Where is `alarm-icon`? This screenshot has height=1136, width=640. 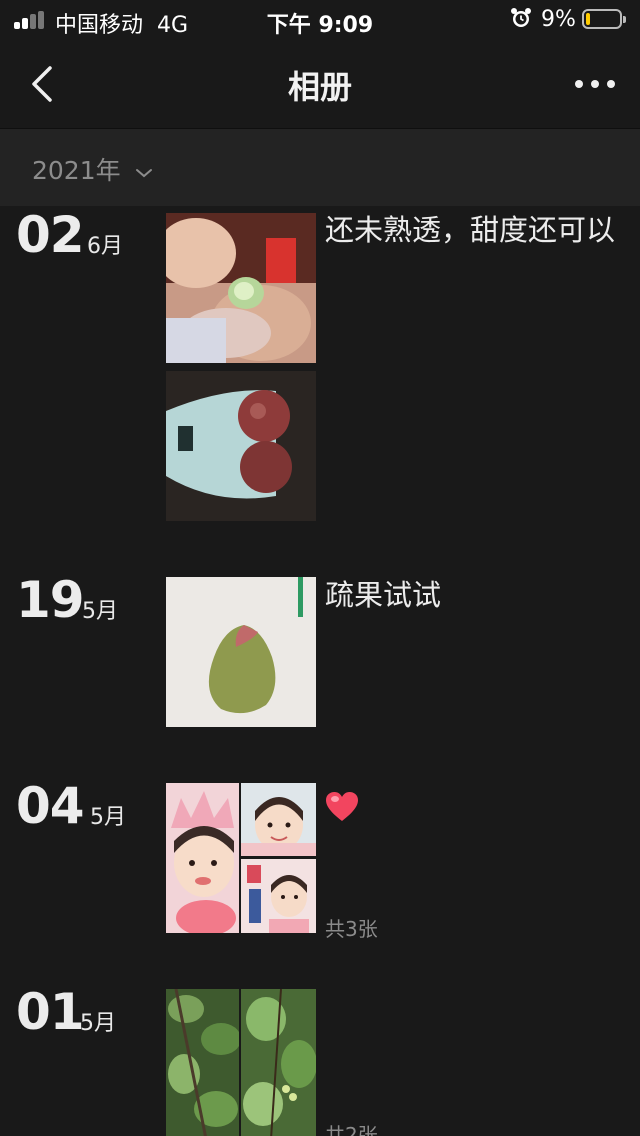 alarm-icon is located at coordinates (521, 17).